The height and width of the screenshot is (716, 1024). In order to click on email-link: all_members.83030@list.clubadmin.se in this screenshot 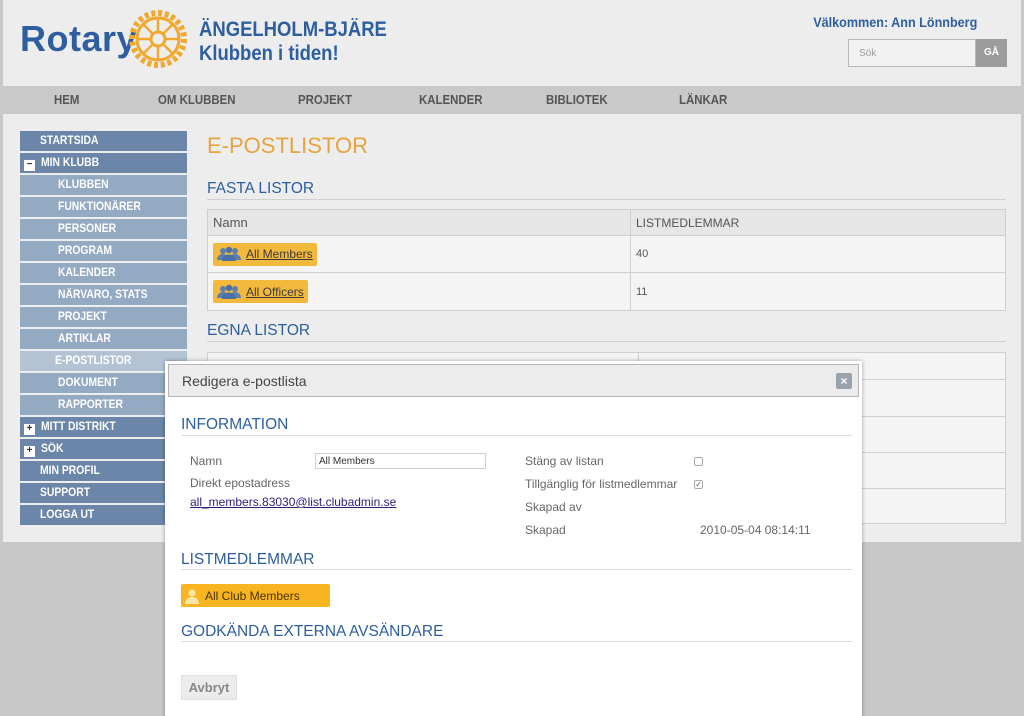, I will do `click(293, 502)`.